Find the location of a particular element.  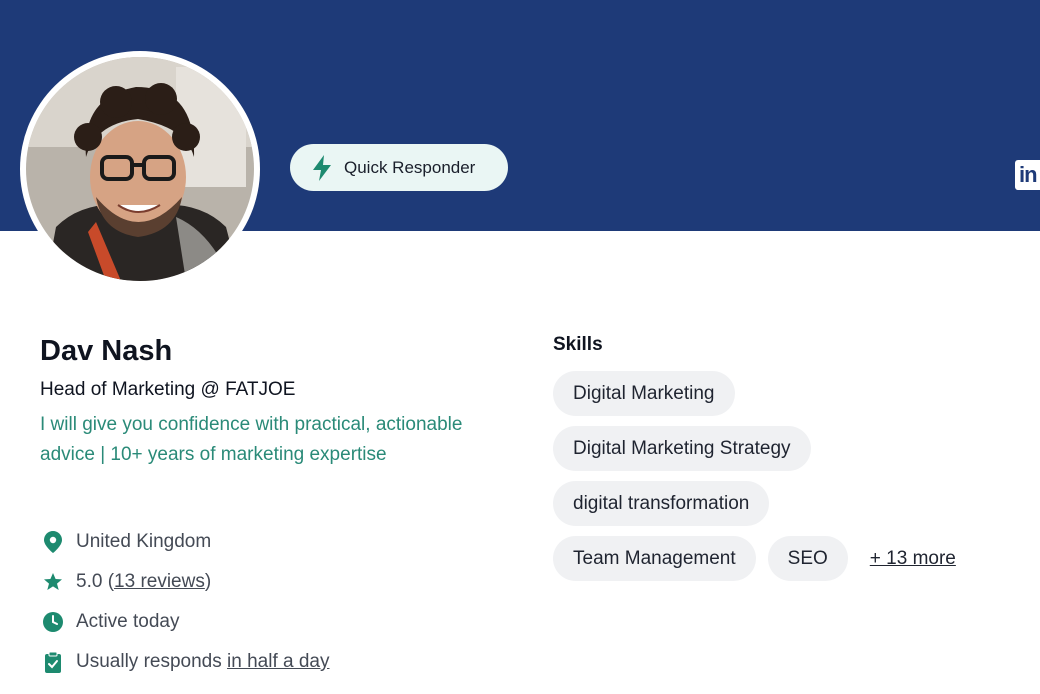

clipboard-check-icon is located at coordinates (53, 662).